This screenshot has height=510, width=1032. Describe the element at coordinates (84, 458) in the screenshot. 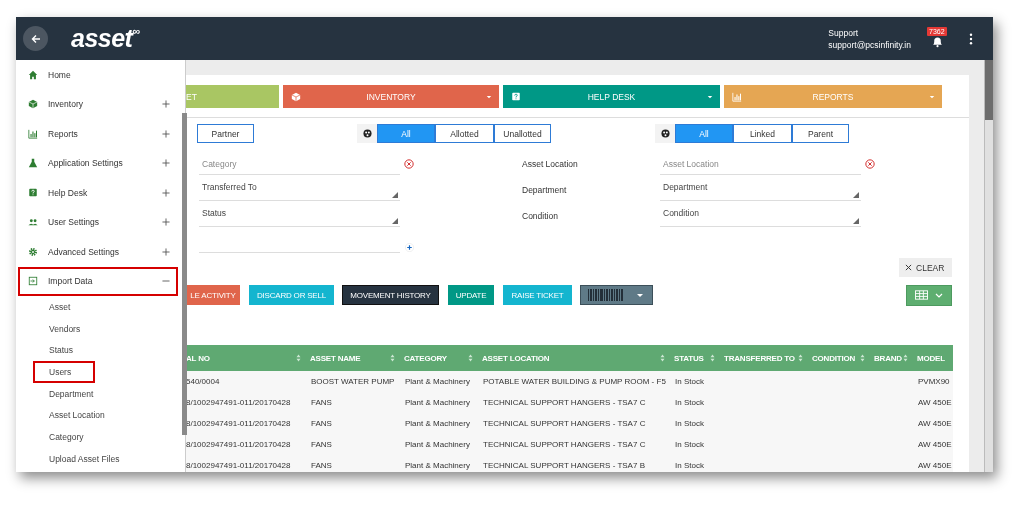

I see `sidebar-subitem: Upload Asset Files` at that location.